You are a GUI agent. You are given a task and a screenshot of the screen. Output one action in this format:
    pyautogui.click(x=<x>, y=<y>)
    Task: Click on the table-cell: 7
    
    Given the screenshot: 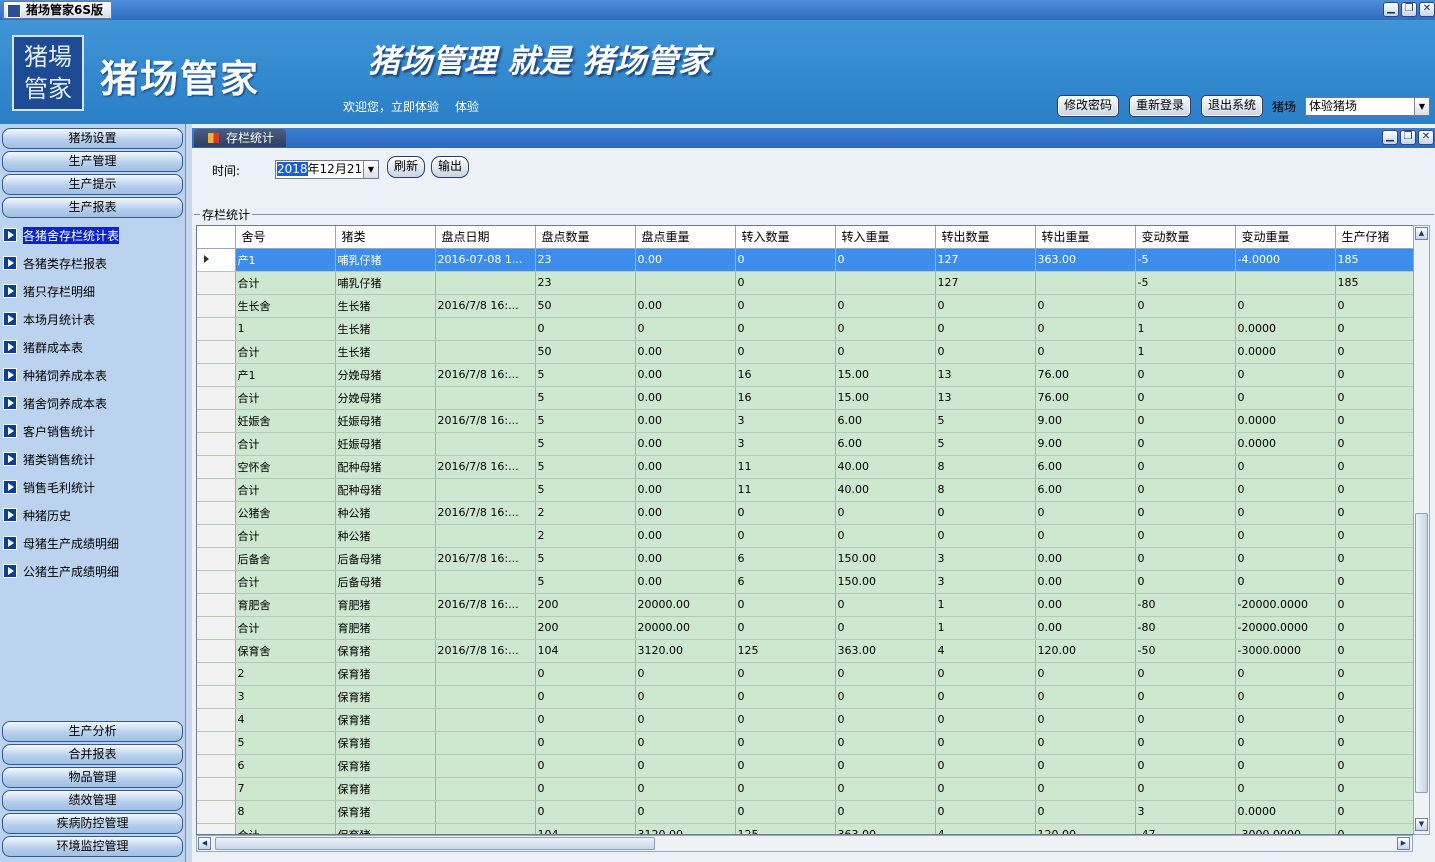 What is the action you would take?
    pyautogui.click(x=285, y=789)
    